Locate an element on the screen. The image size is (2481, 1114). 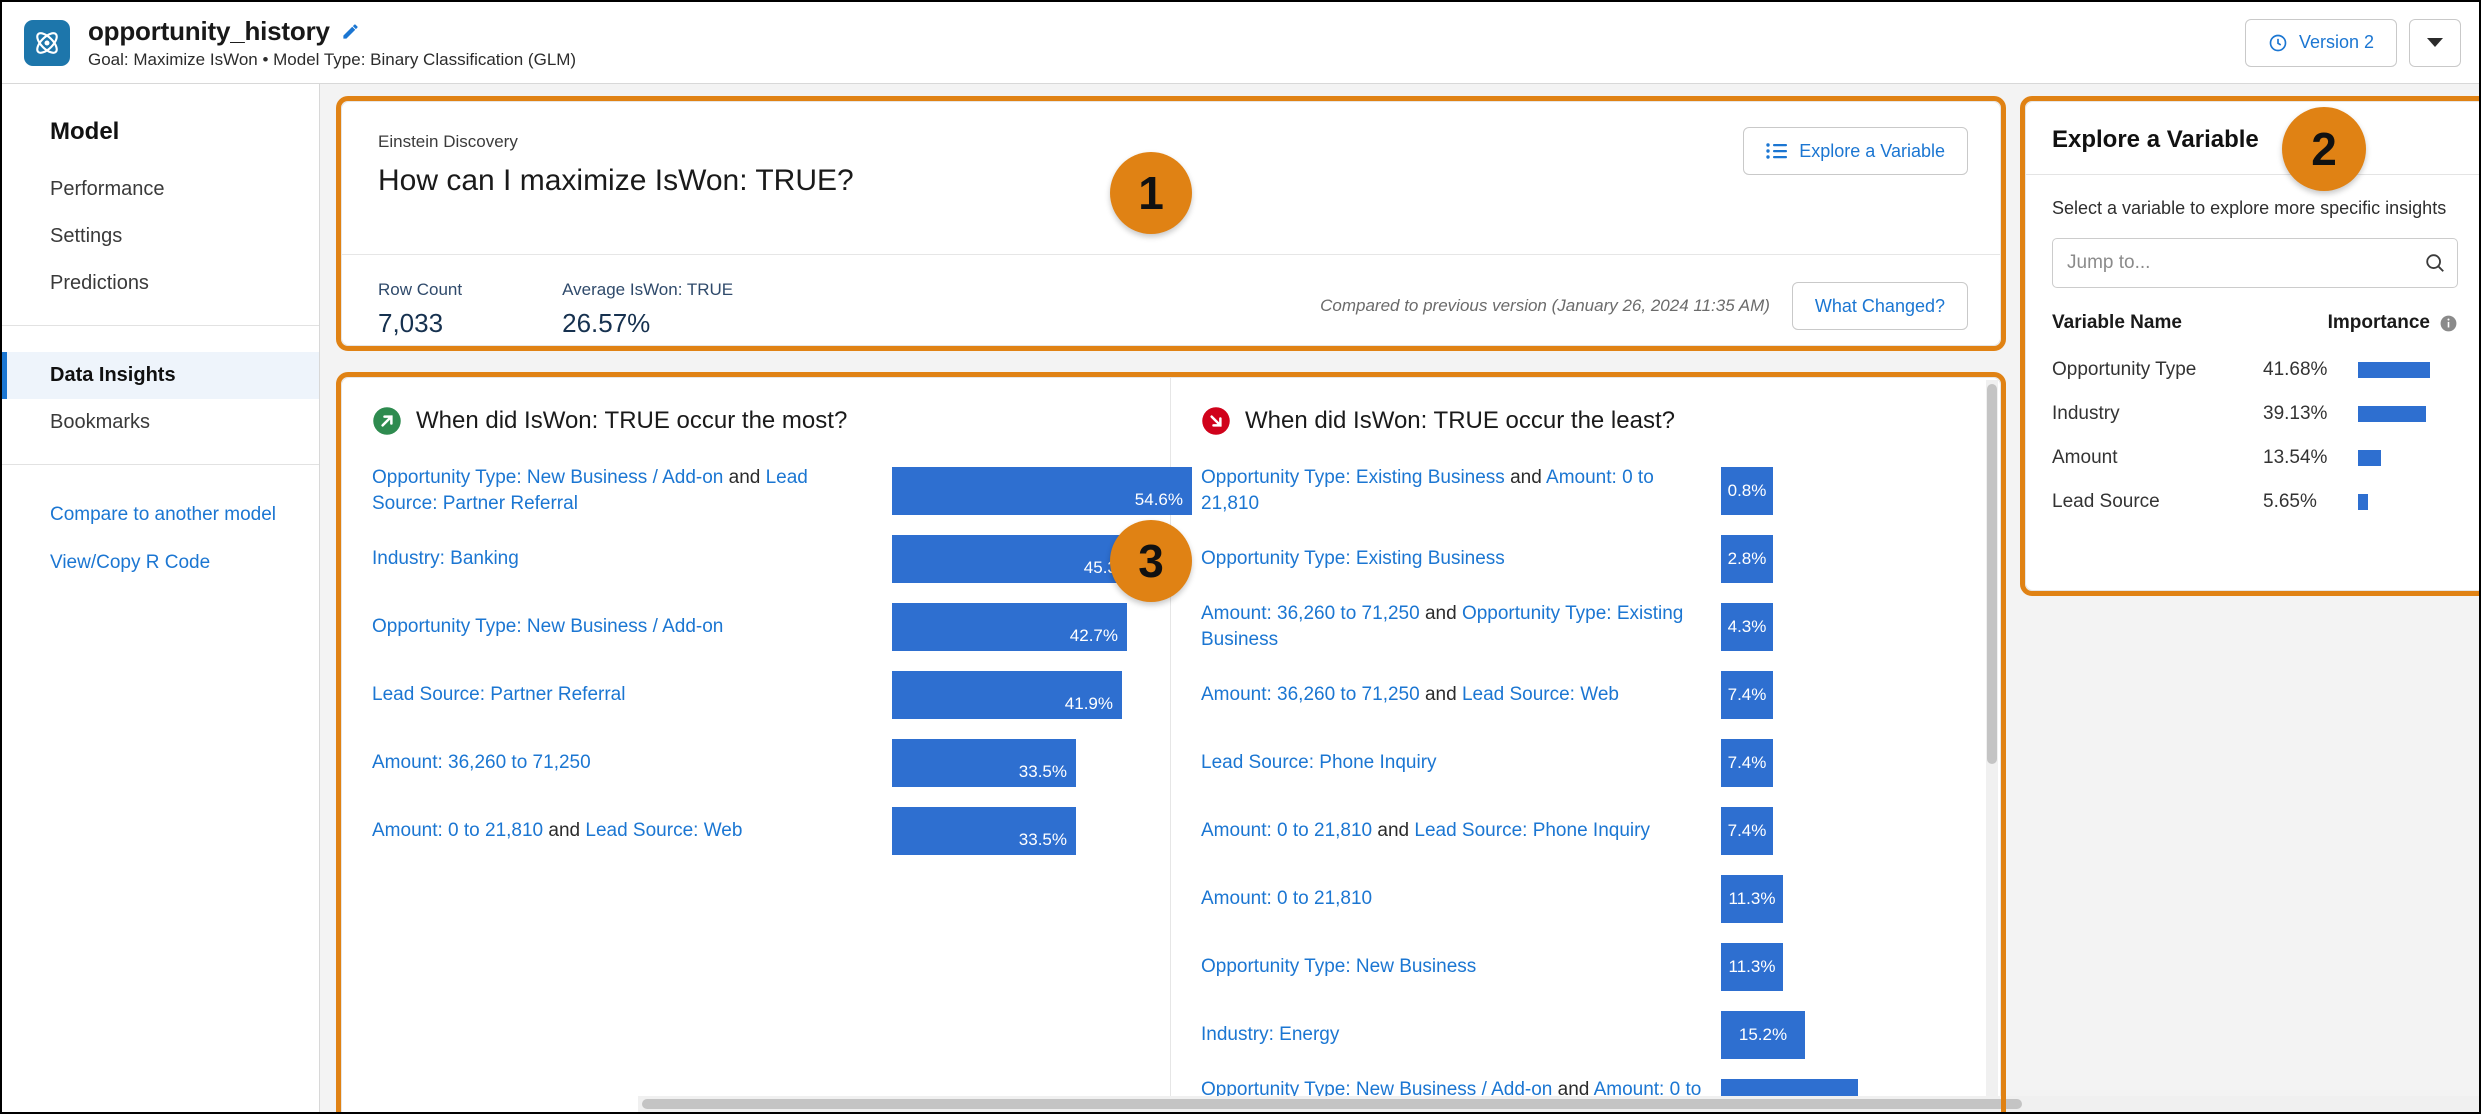
insight-row: Opportunity Type: Existing Business 2.8% is located at coordinates (1585, 559).